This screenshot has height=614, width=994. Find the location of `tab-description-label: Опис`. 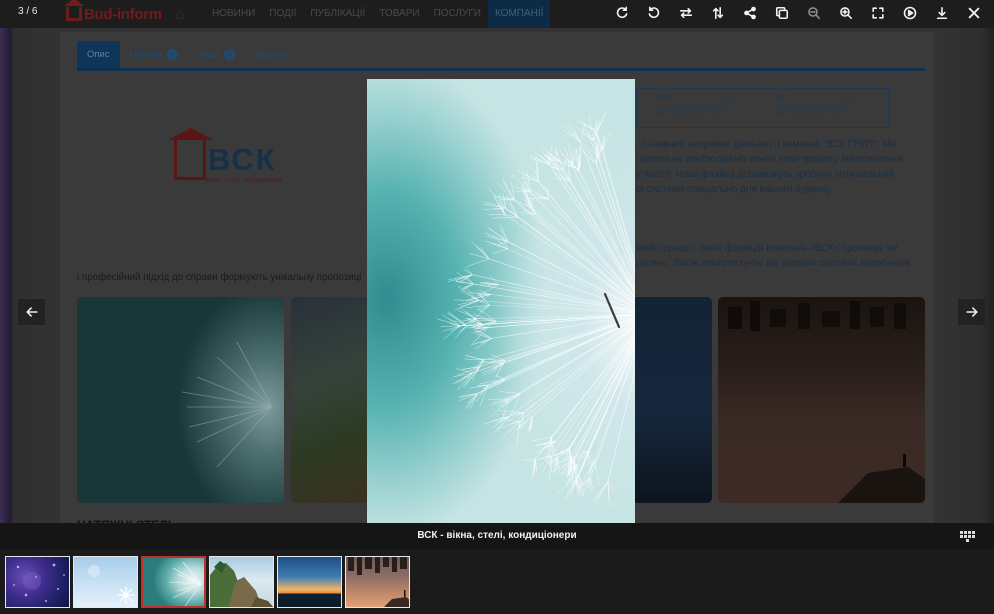

tab-description-label: Опис is located at coordinates (98, 54).